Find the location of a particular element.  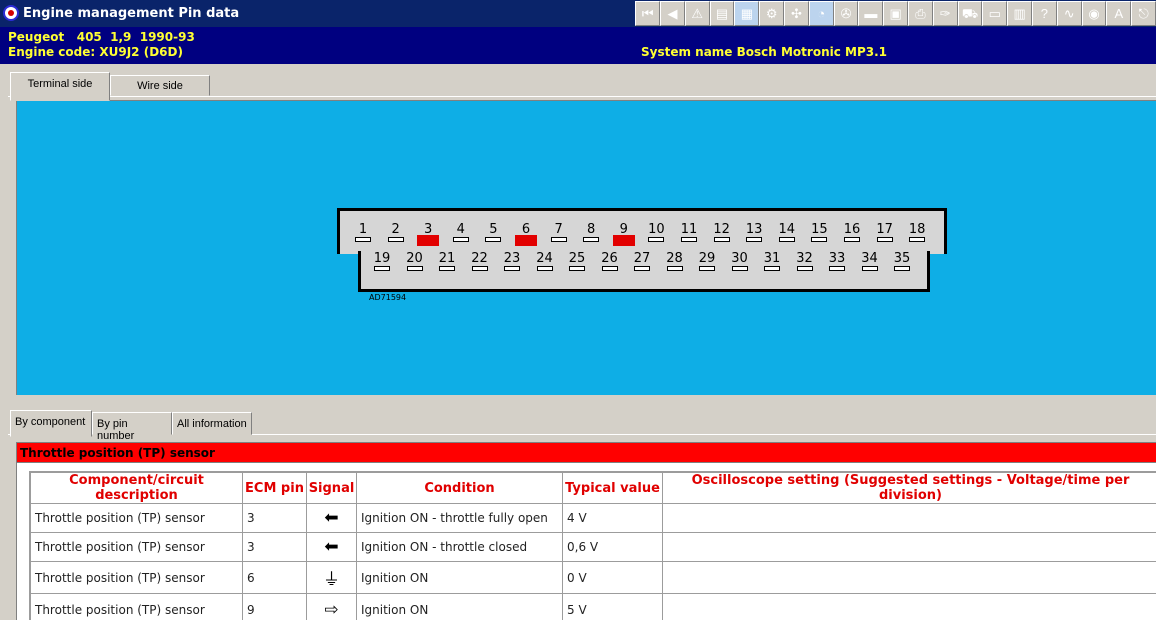

wrench-button: ✑ is located at coordinates (945, 13).